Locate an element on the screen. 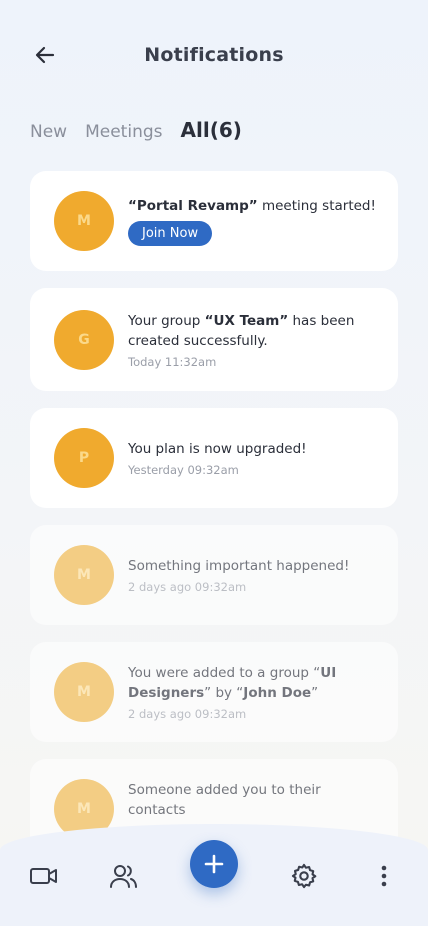  nav-contacts-button is located at coordinates (124, 876).